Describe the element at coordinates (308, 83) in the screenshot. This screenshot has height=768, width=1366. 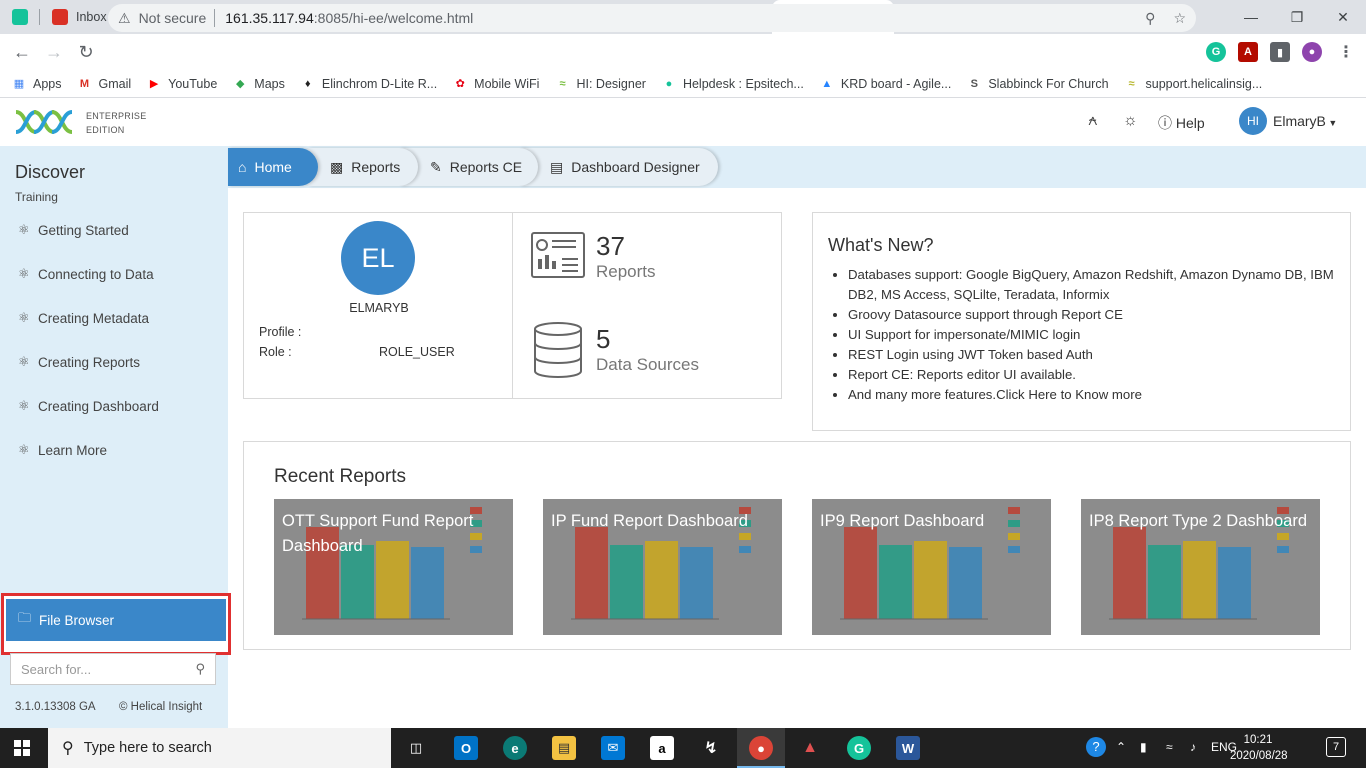
I see `elinchrom-icon: ♦` at that location.